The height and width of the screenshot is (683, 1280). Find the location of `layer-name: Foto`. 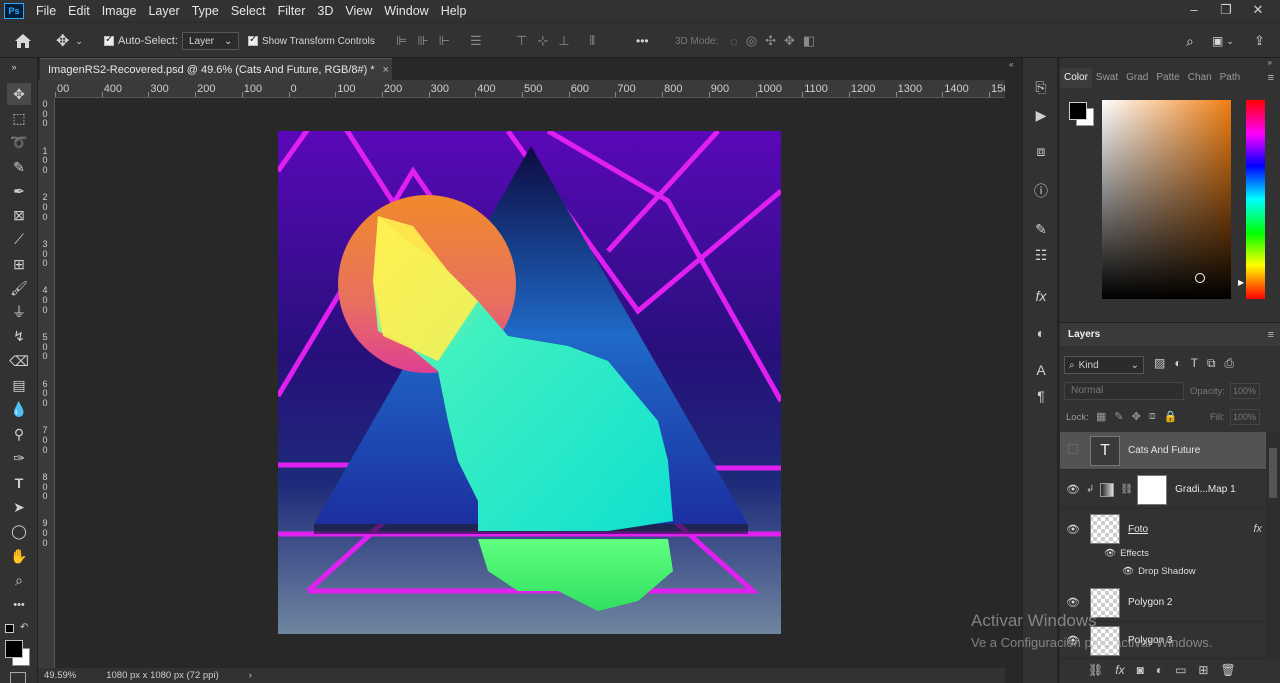

layer-name: Foto is located at coordinates (1138, 529).